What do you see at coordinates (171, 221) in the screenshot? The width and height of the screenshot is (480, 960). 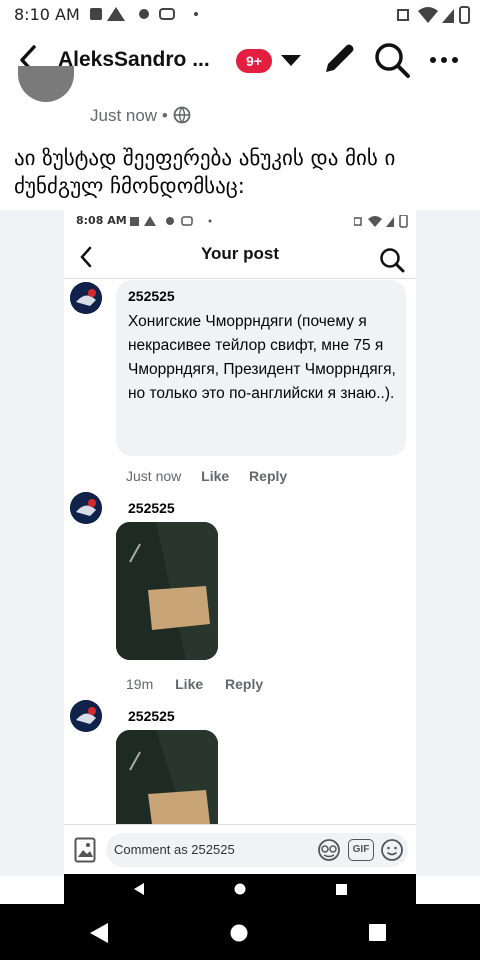 I see `embedded-notification-icons` at bounding box center [171, 221].